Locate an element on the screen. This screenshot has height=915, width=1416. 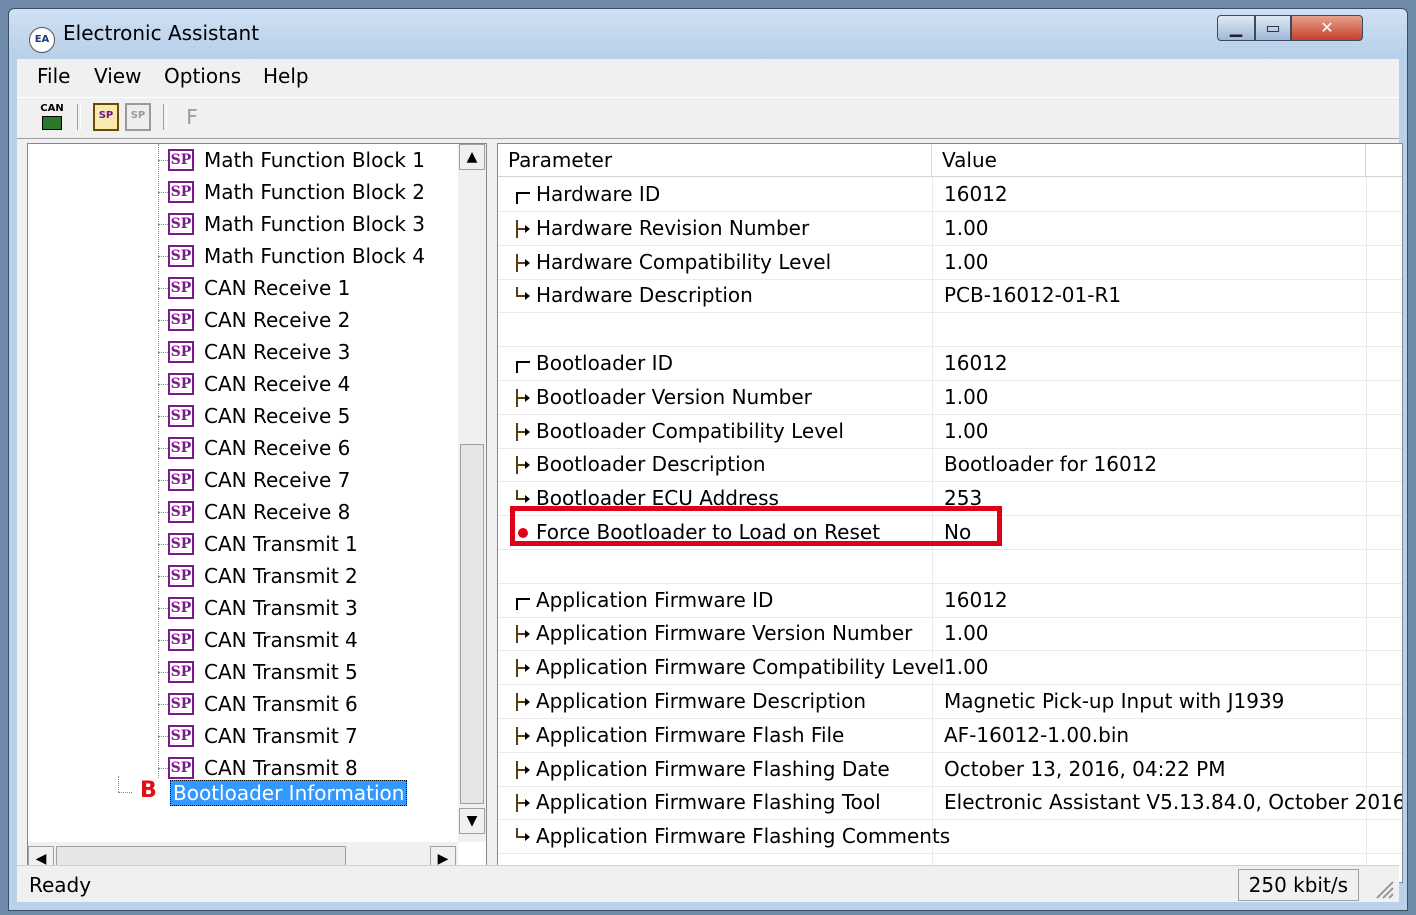
tree-item: SP CAN Transmit 6 is located at coordinates (243, 705).